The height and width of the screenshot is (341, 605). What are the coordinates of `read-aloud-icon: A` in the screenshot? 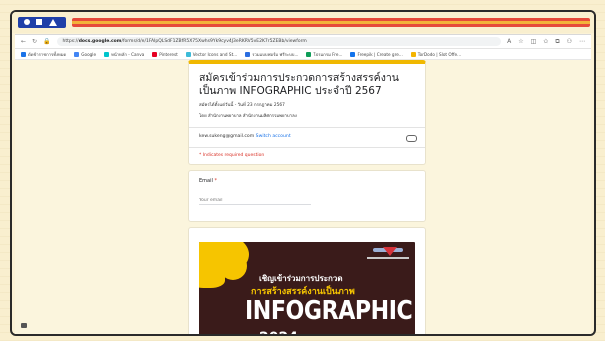 It's located at (509, 42).